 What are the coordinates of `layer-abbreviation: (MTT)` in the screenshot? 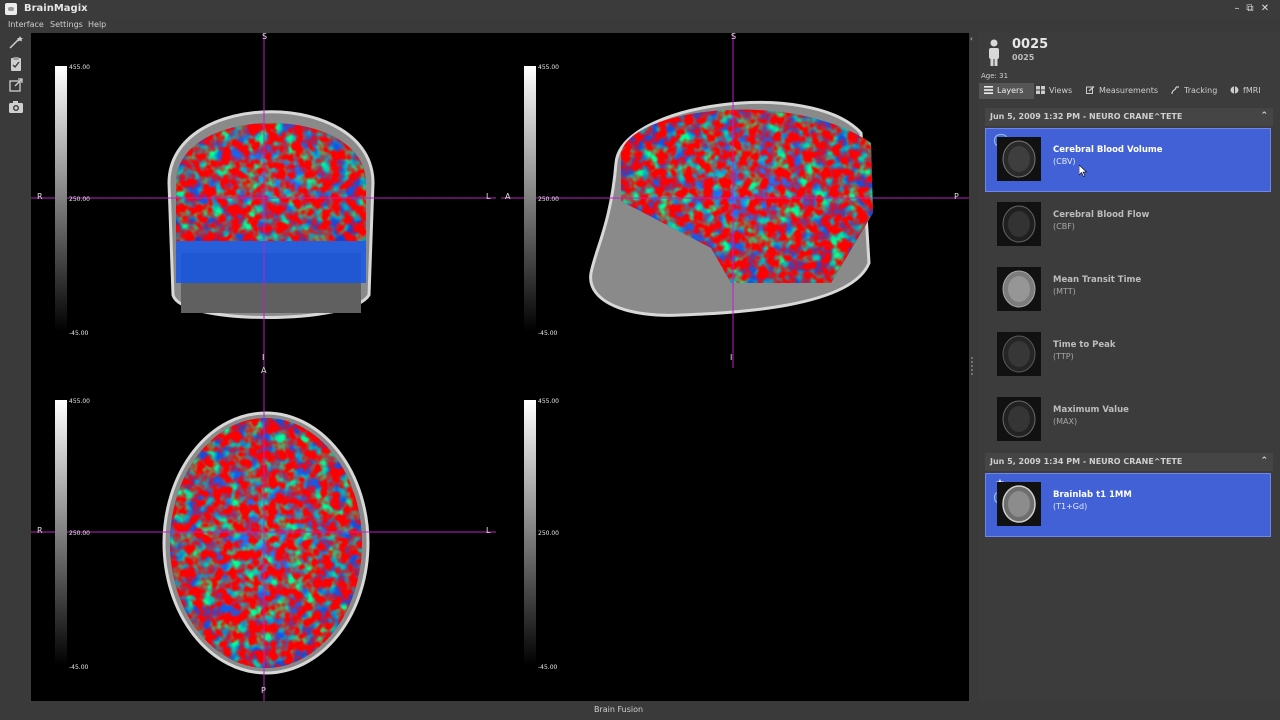 It's located at (1064, 291).